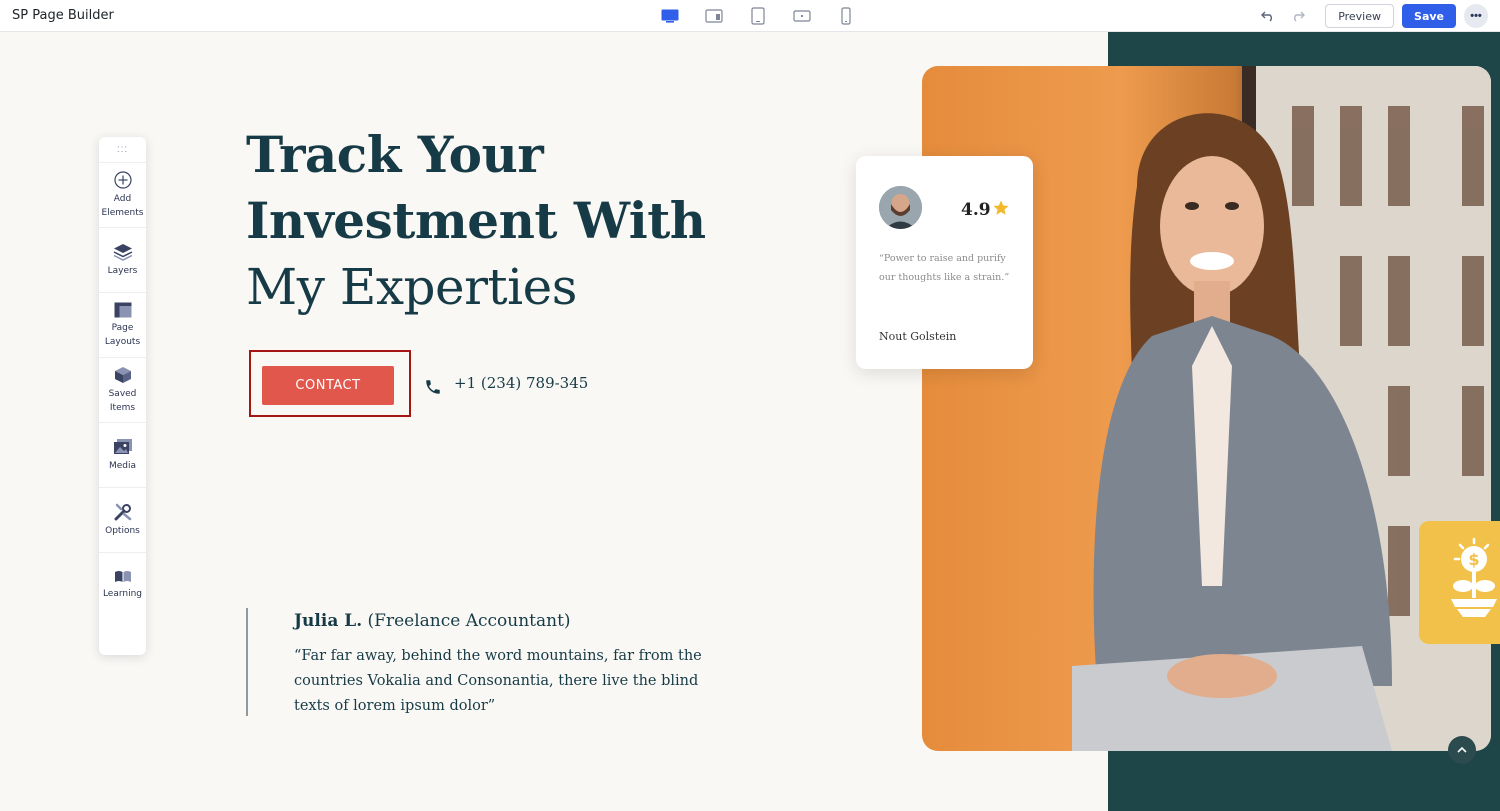  Describe the element at coordinates (328, 621) in the screenshot. I see `testimonial-name: Julia L.` at that location.